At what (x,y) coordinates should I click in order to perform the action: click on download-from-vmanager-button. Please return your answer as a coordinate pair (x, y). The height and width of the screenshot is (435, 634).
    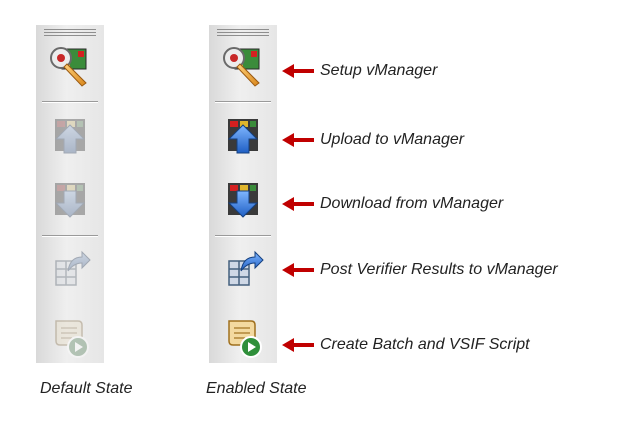
    Looking at the image, I should click on (243, 199).